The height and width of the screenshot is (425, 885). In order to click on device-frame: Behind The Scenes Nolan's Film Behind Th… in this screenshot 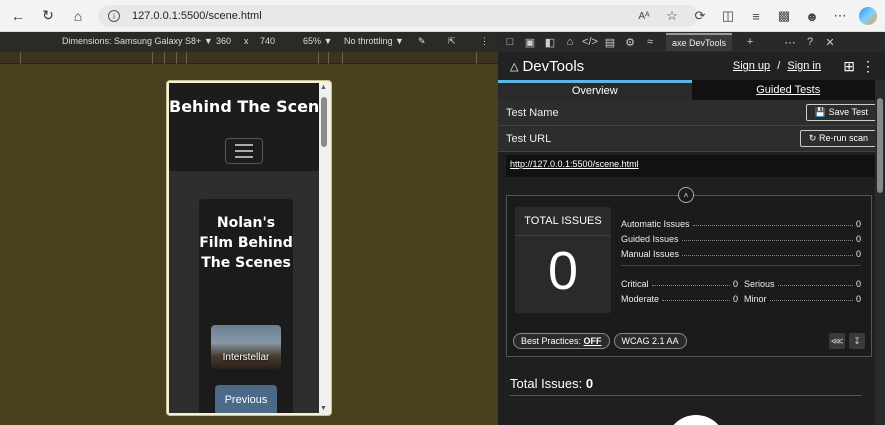, I will do `click(249, 248)`.